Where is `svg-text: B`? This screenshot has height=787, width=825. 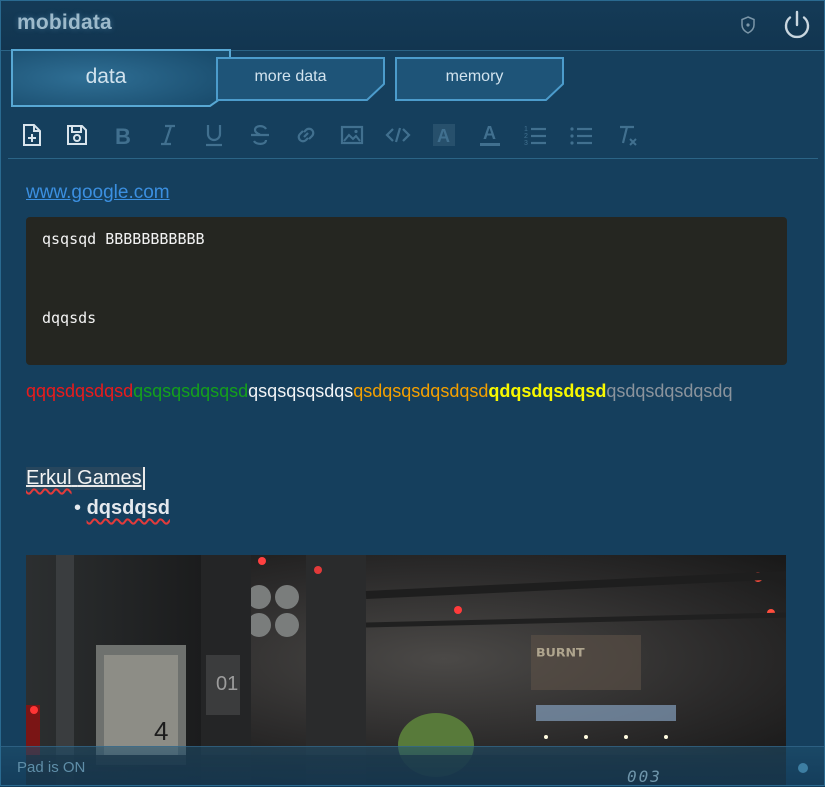 svg-text: B is located at coordinates (123, 136).